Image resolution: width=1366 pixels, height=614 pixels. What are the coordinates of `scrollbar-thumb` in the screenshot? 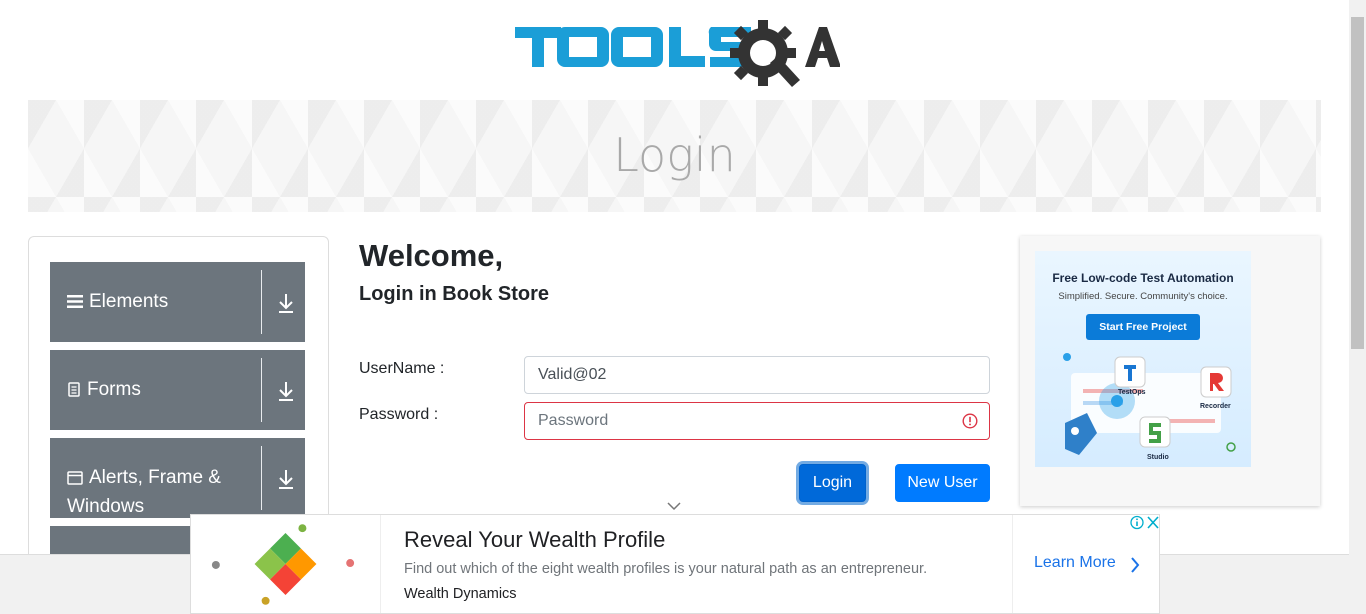 It's located at (1357, 183).